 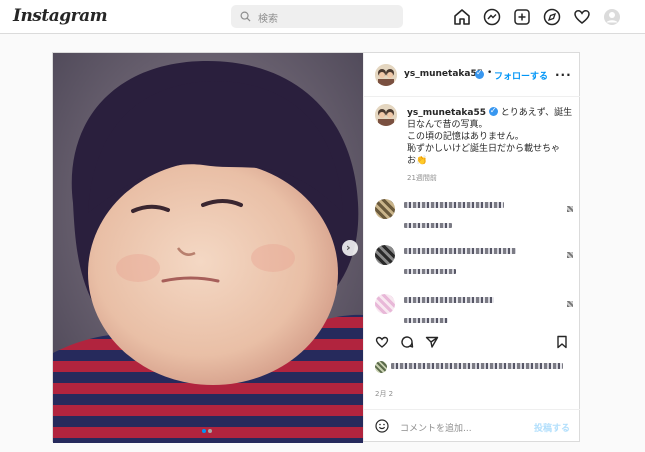 I want to click on save-bookmark-icon, so click(x=562, y=341).